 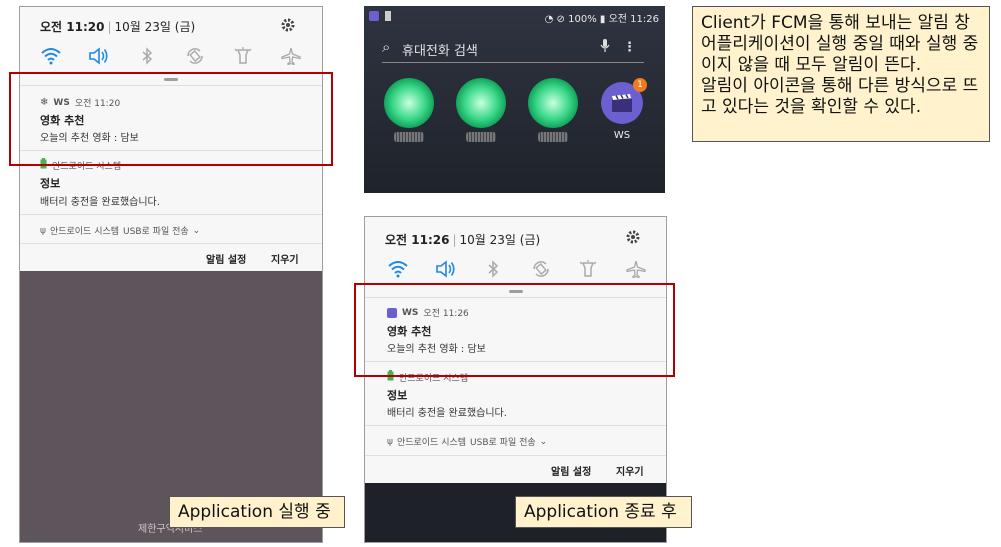 I want to click on shade-status-bar: 오전 11:26 | 10월 23일 (금), so click(x=463, y=240).